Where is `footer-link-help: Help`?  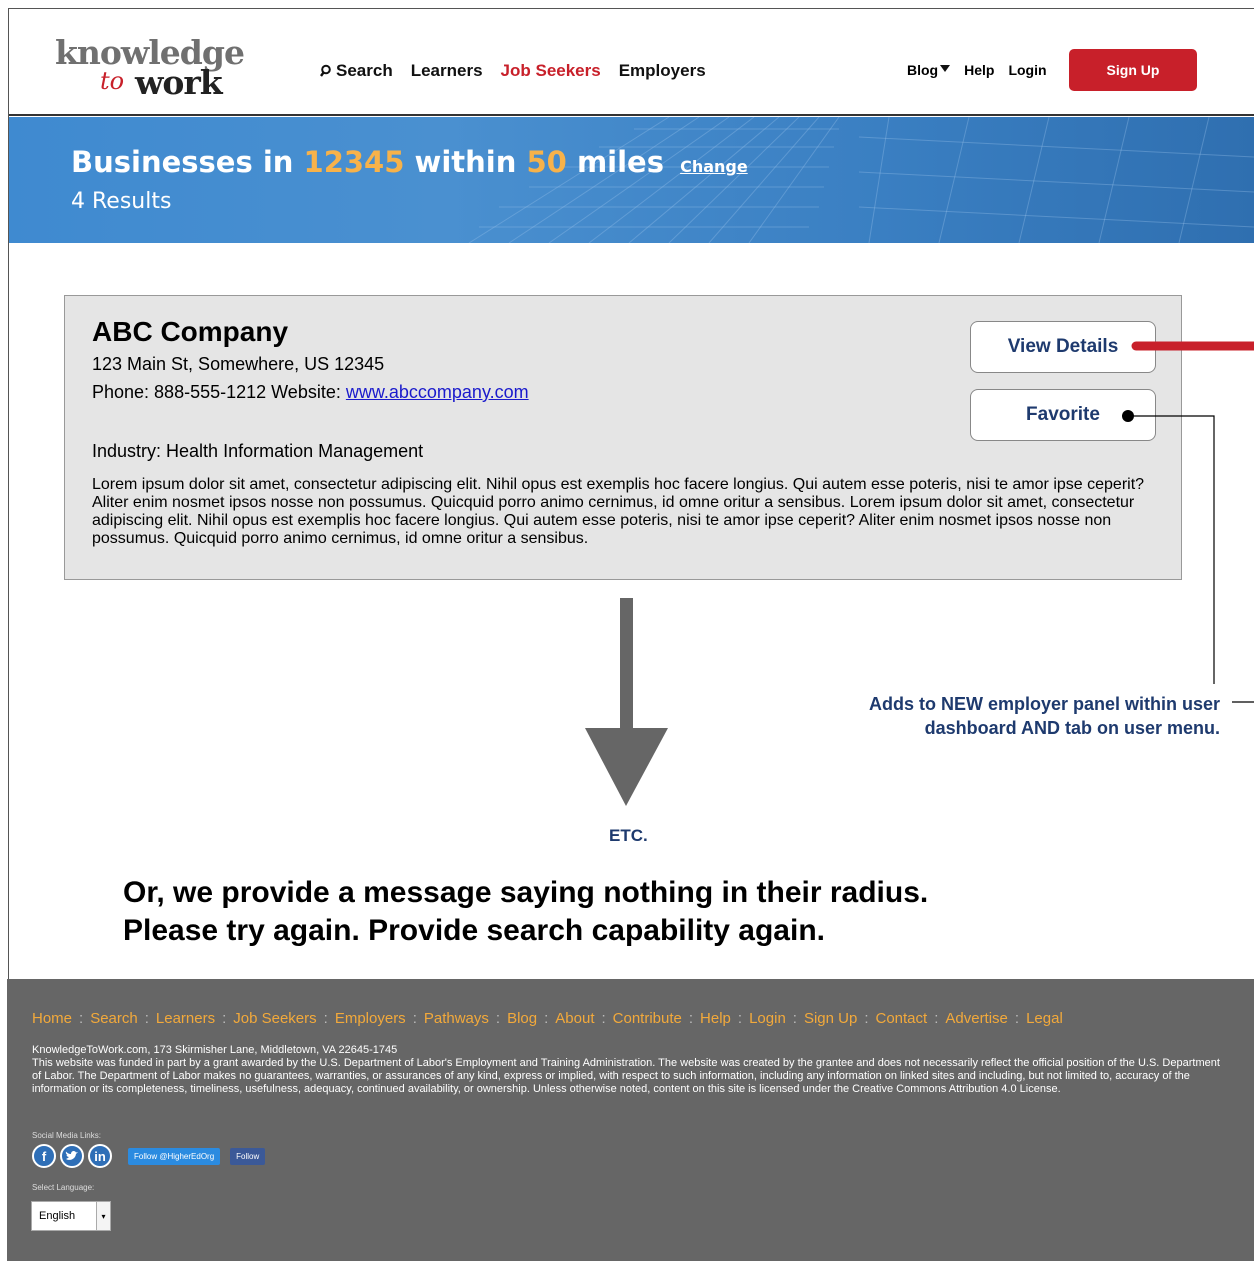 footer-link-help: Help is located at coordinates (715, 1018).